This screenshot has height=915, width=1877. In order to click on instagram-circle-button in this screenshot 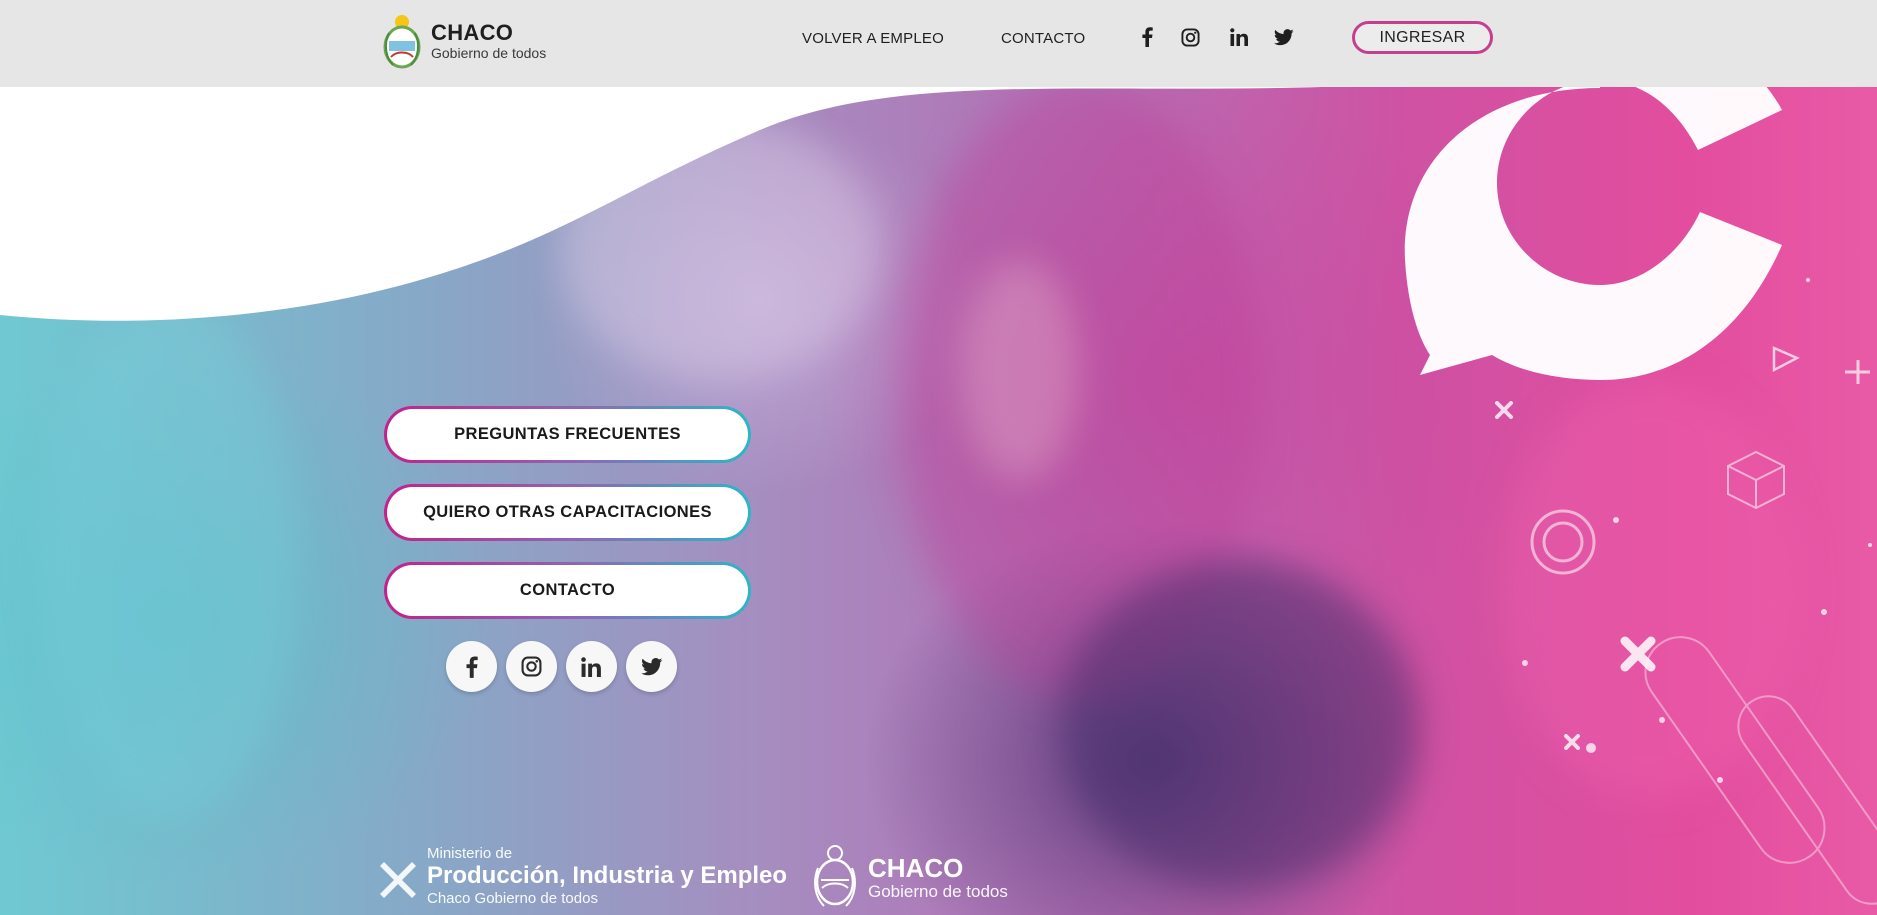, I will do `click(531, 666)`.